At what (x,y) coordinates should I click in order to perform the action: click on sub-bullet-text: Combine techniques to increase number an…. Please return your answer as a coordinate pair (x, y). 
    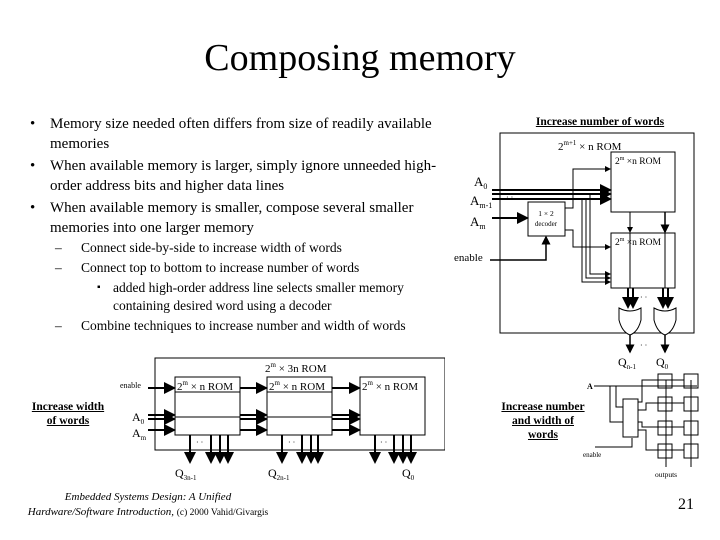
    Looking at the image, I should click on (243, 325).